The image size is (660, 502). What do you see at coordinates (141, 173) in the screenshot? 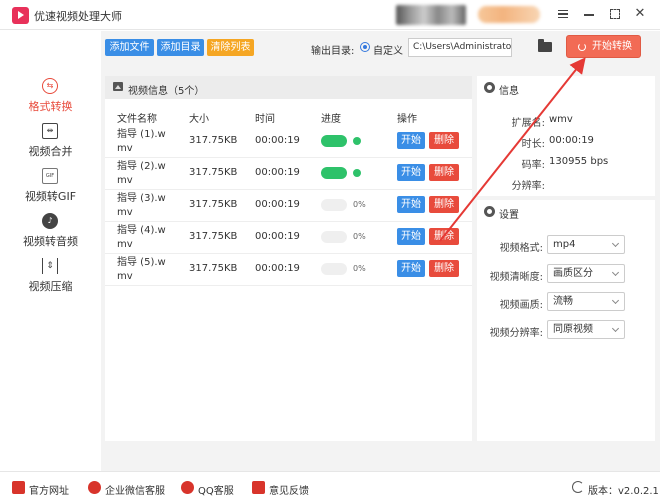
I see `file-name: 指导 (2).wmv` at bounding box center [141, 173].